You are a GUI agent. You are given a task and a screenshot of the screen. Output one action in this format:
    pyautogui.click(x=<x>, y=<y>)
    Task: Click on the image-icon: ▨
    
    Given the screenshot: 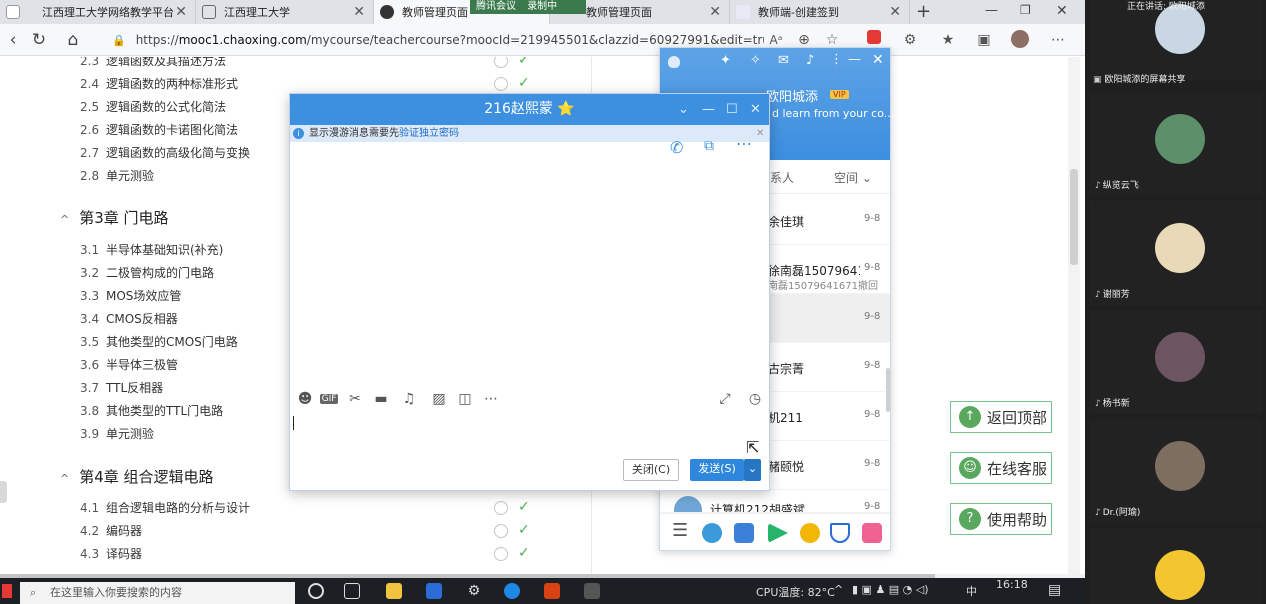 What is the action you would take?
    pyautogui.click(x=439, y=399)
    